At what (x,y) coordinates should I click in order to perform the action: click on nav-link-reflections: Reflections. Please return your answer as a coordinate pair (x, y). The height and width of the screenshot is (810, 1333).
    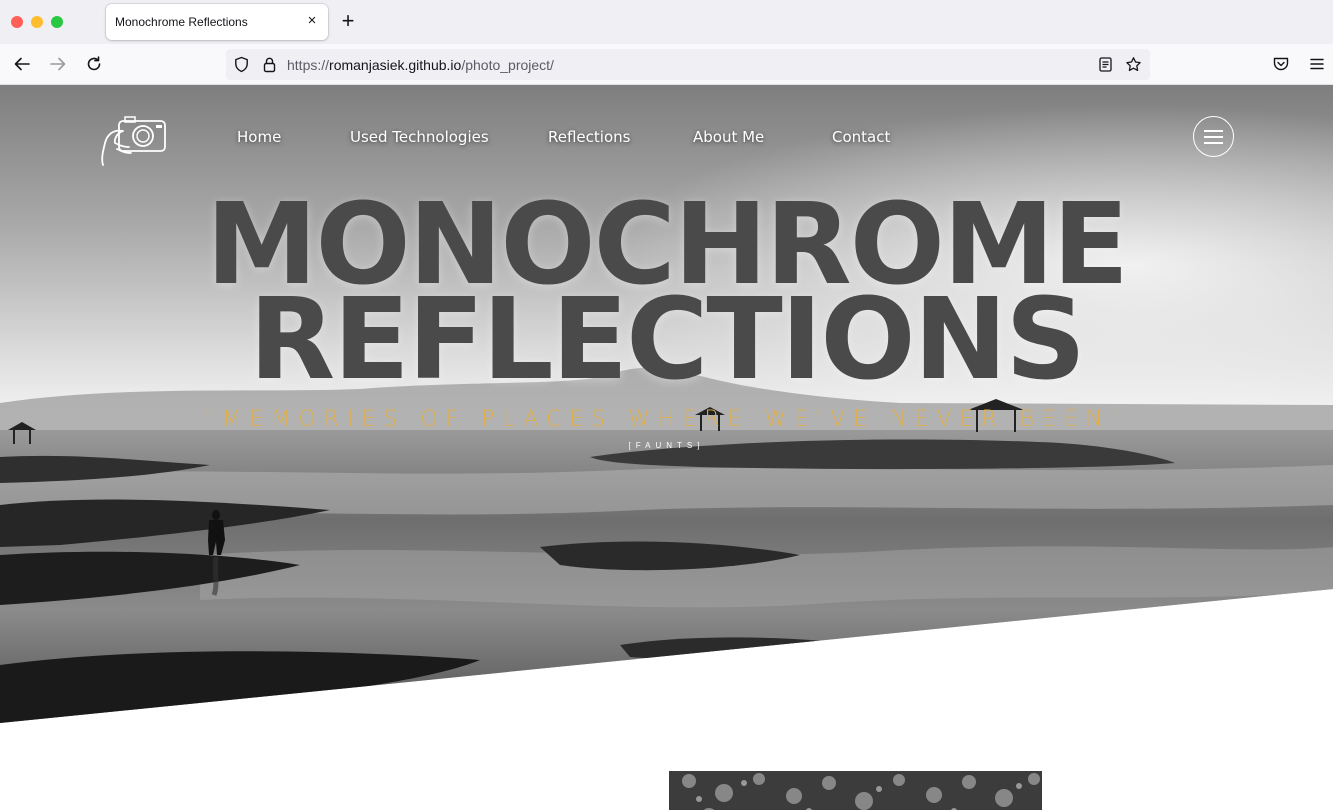
    Looking at the image, I should click on (589, 137).